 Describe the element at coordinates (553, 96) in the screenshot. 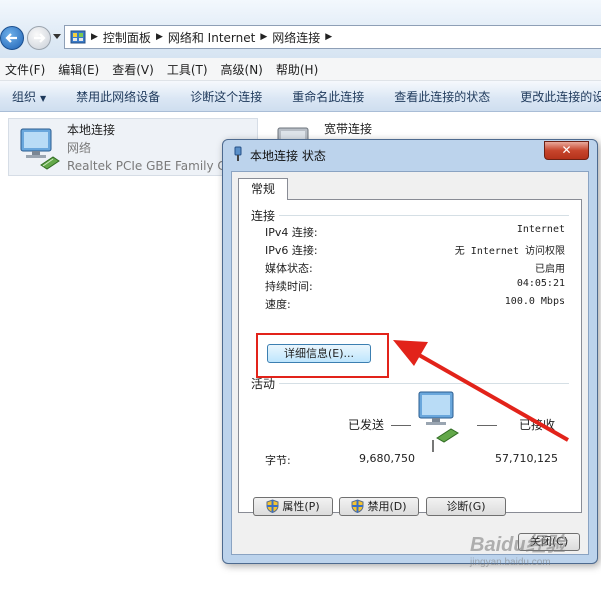

I see `change-settings-button: 更改此连接的设` at that location.